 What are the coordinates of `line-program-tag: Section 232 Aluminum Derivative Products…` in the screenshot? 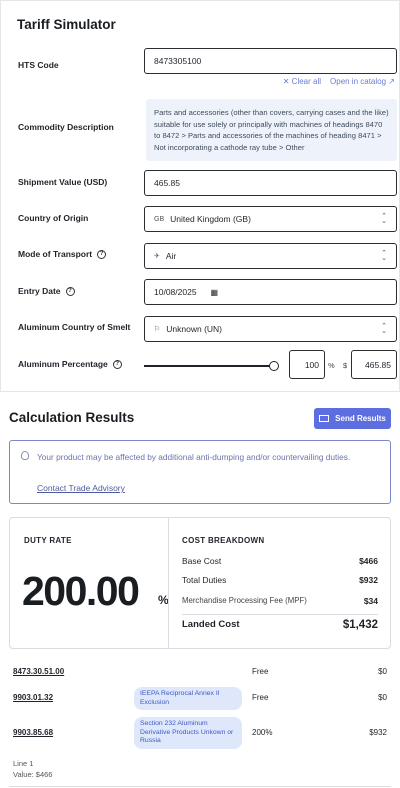 It's located at (188, 733).